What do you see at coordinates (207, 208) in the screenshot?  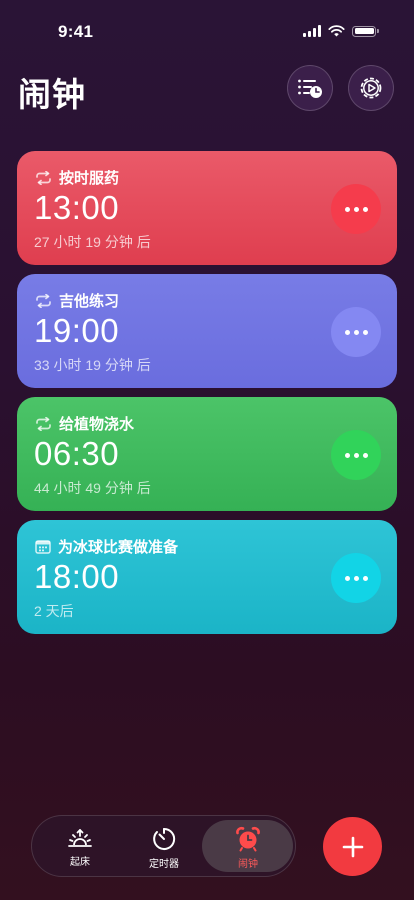 I see `alarm-card: 按时服药 13:00 27 小时 19 分钟 后` at bounding box center [207, 208].